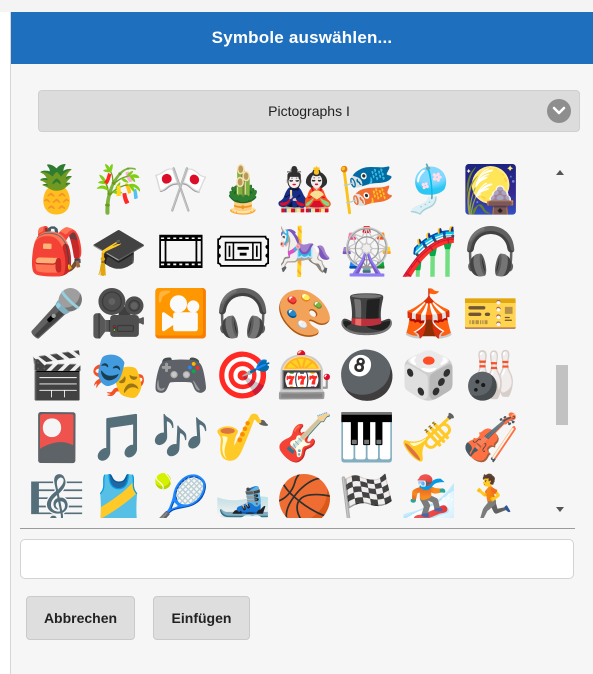 The height and width of the screenshot is (674, 593). Describe the element at coordinates (491, 493) in the screenshot. I see `symbol-cell: 🏃` at that location.